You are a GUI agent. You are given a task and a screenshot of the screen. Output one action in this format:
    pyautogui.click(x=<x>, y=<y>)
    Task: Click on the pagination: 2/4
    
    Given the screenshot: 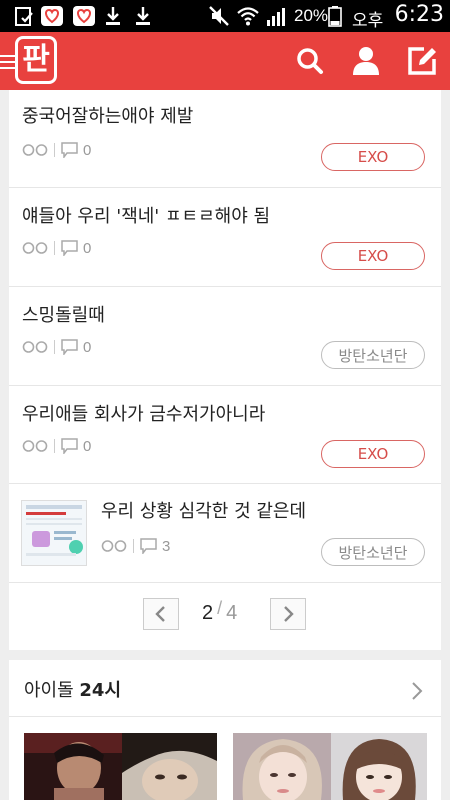 What is the action you would take?
    pyautogui.click(x=225, y=616)
    